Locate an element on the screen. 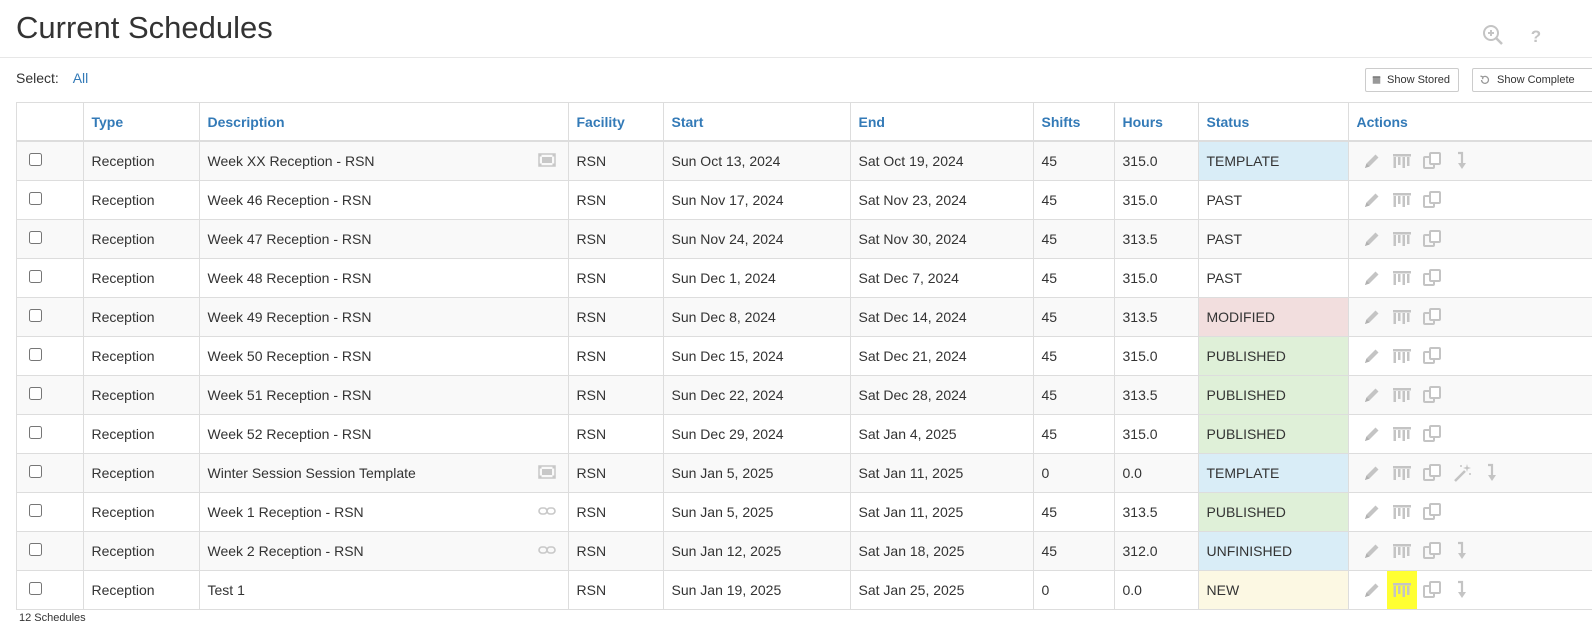  hours-cell: 312.0 is located at coordinates (1156, 551).